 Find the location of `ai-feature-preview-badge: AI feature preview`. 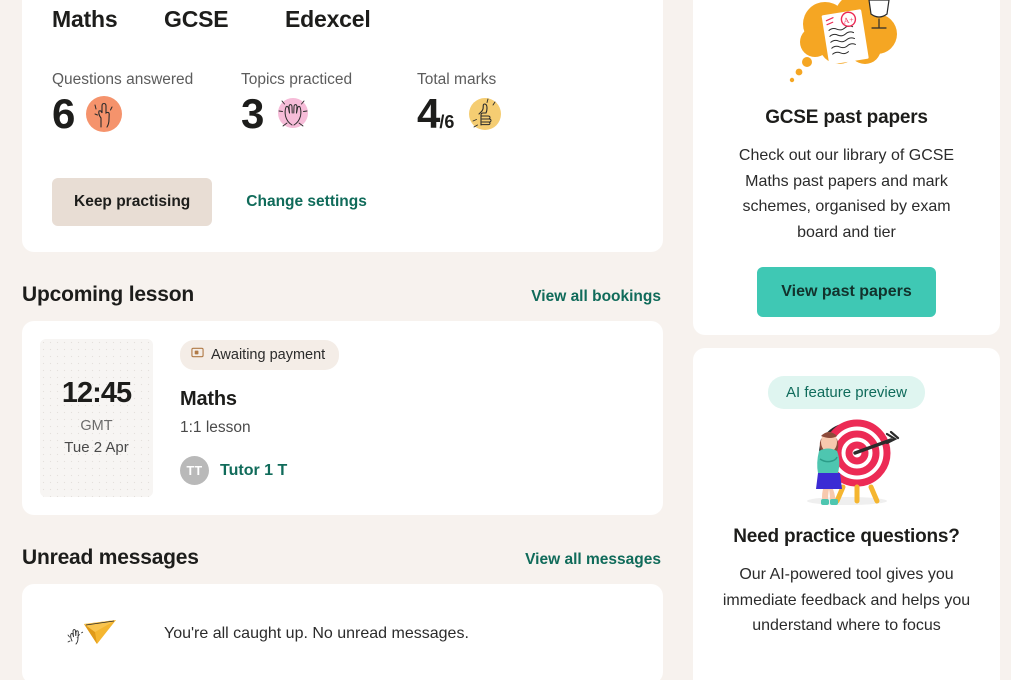

ai-feature-preview-badge: AI feature preview is located at coordinates (846, 392).